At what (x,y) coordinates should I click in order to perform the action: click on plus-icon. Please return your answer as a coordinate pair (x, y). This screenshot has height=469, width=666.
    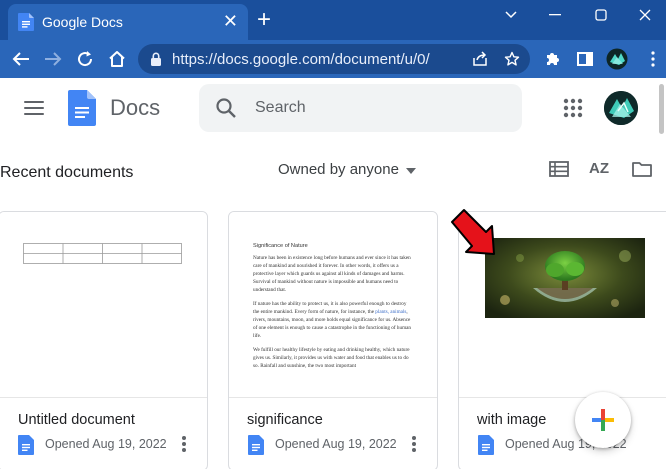
    Looking at the image, I should click on (603, 420).